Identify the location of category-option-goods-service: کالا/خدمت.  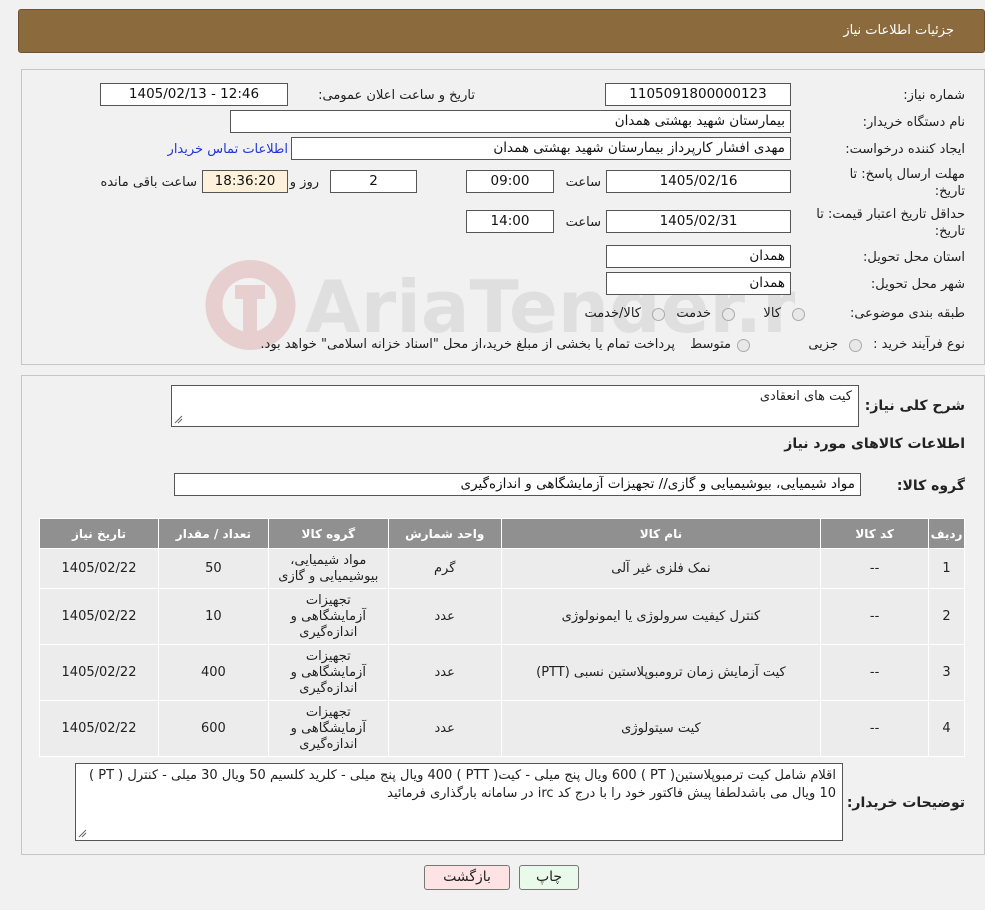
(612, 313).